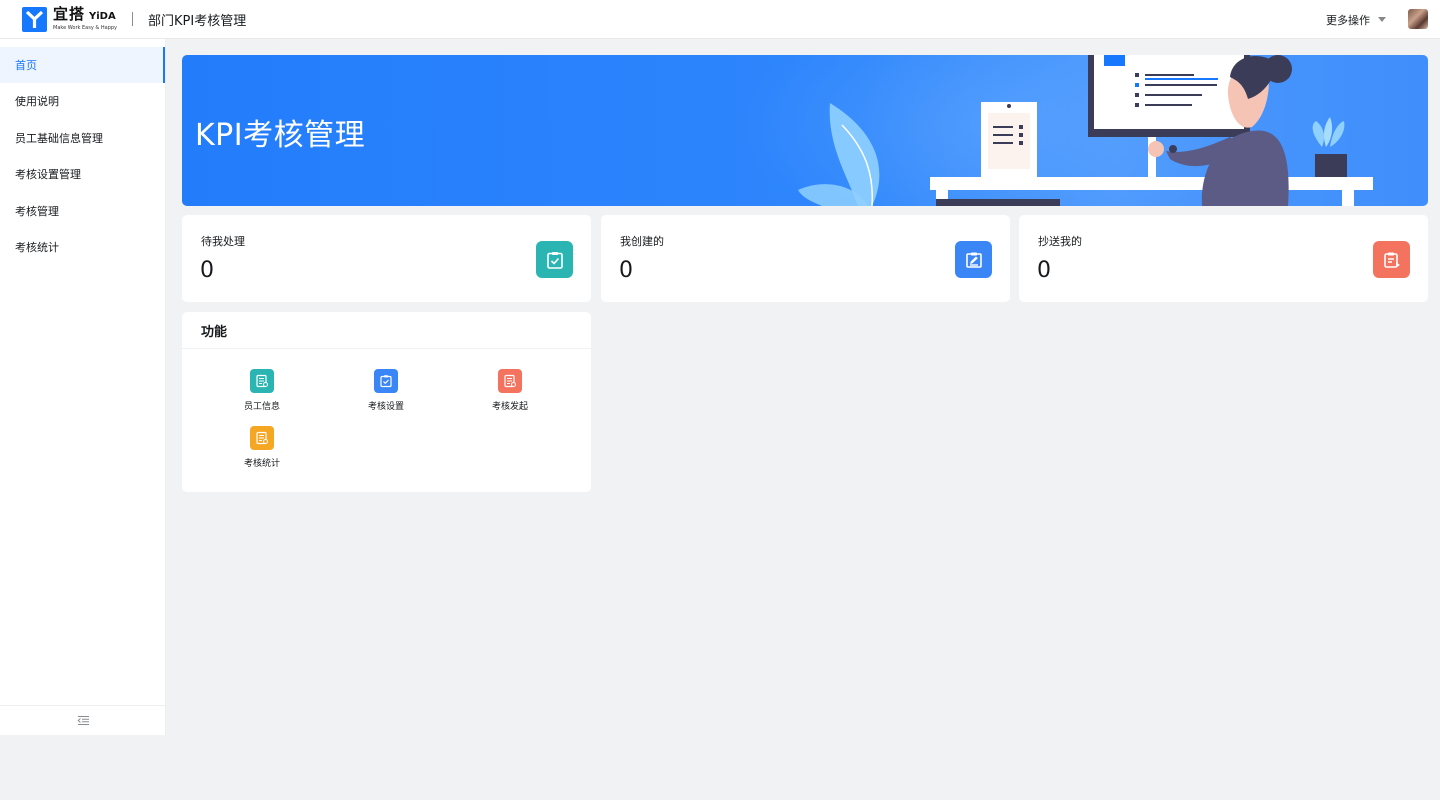 This screenshot has height=800, width=1440. Describe the element at coordinates (1418, 19) in the screenshot. I see `user-avatar` at that location.